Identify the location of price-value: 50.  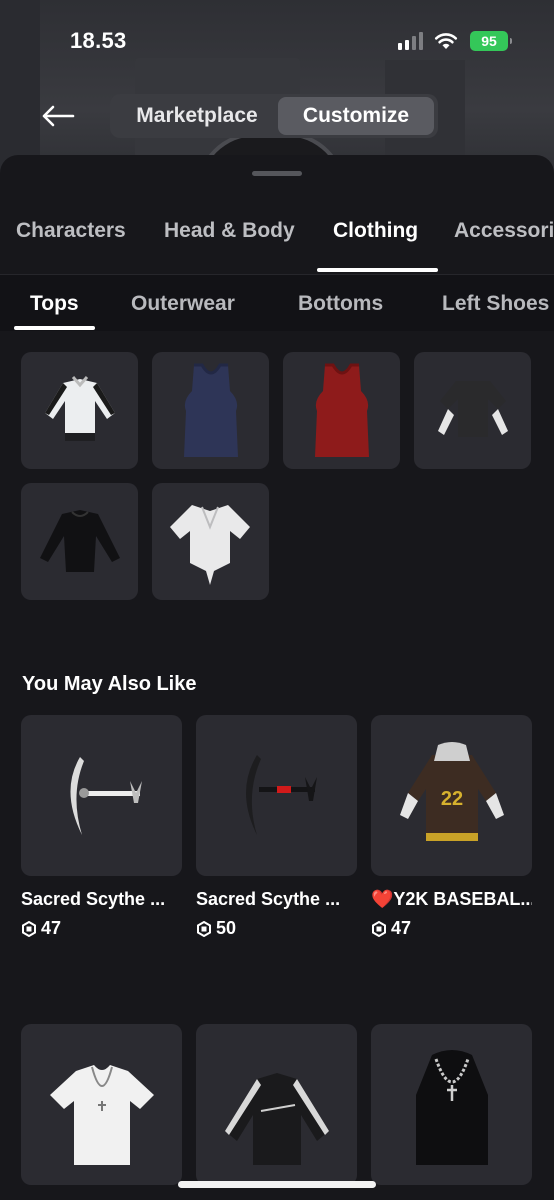
(226, 928).